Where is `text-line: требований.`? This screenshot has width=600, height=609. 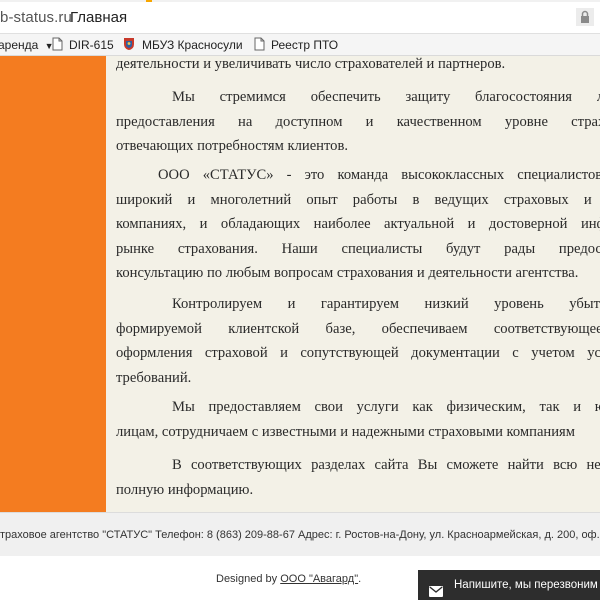 text-line: требований. is located at coordinates (154, 377).